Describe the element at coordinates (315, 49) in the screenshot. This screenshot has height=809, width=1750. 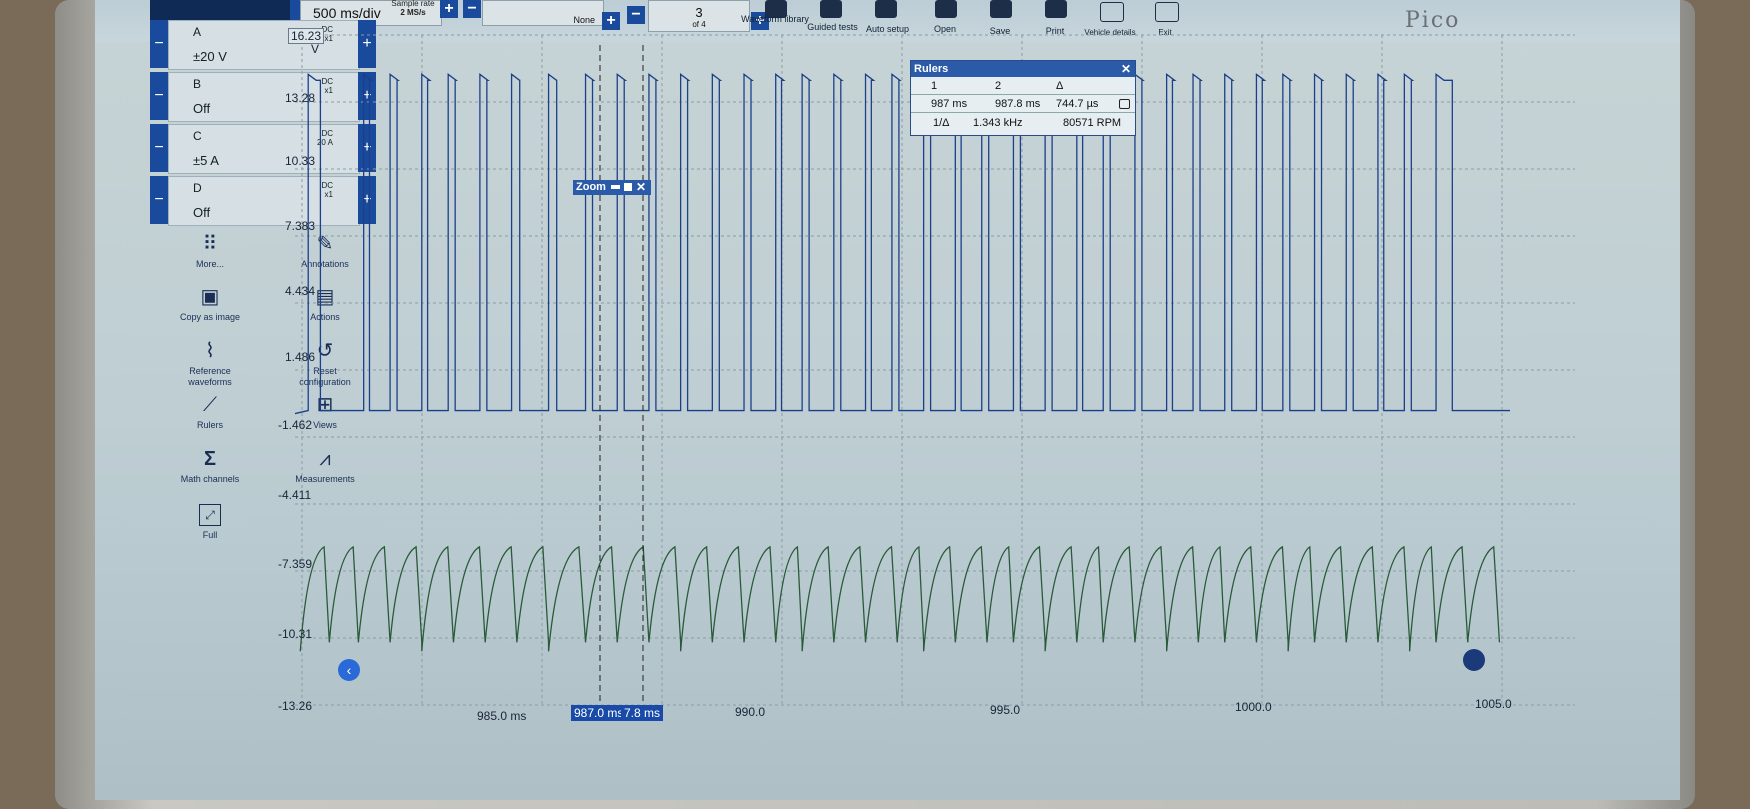
I see `y-axis-unit: V` at that location.